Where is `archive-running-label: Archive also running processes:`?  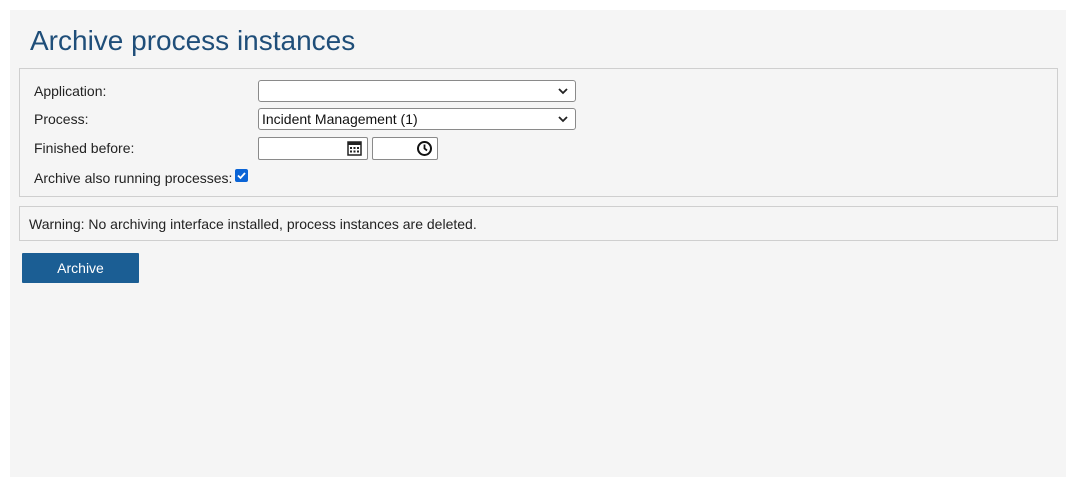 archive-running-label: Archive also running processes: is located at coordinates (133, 178).